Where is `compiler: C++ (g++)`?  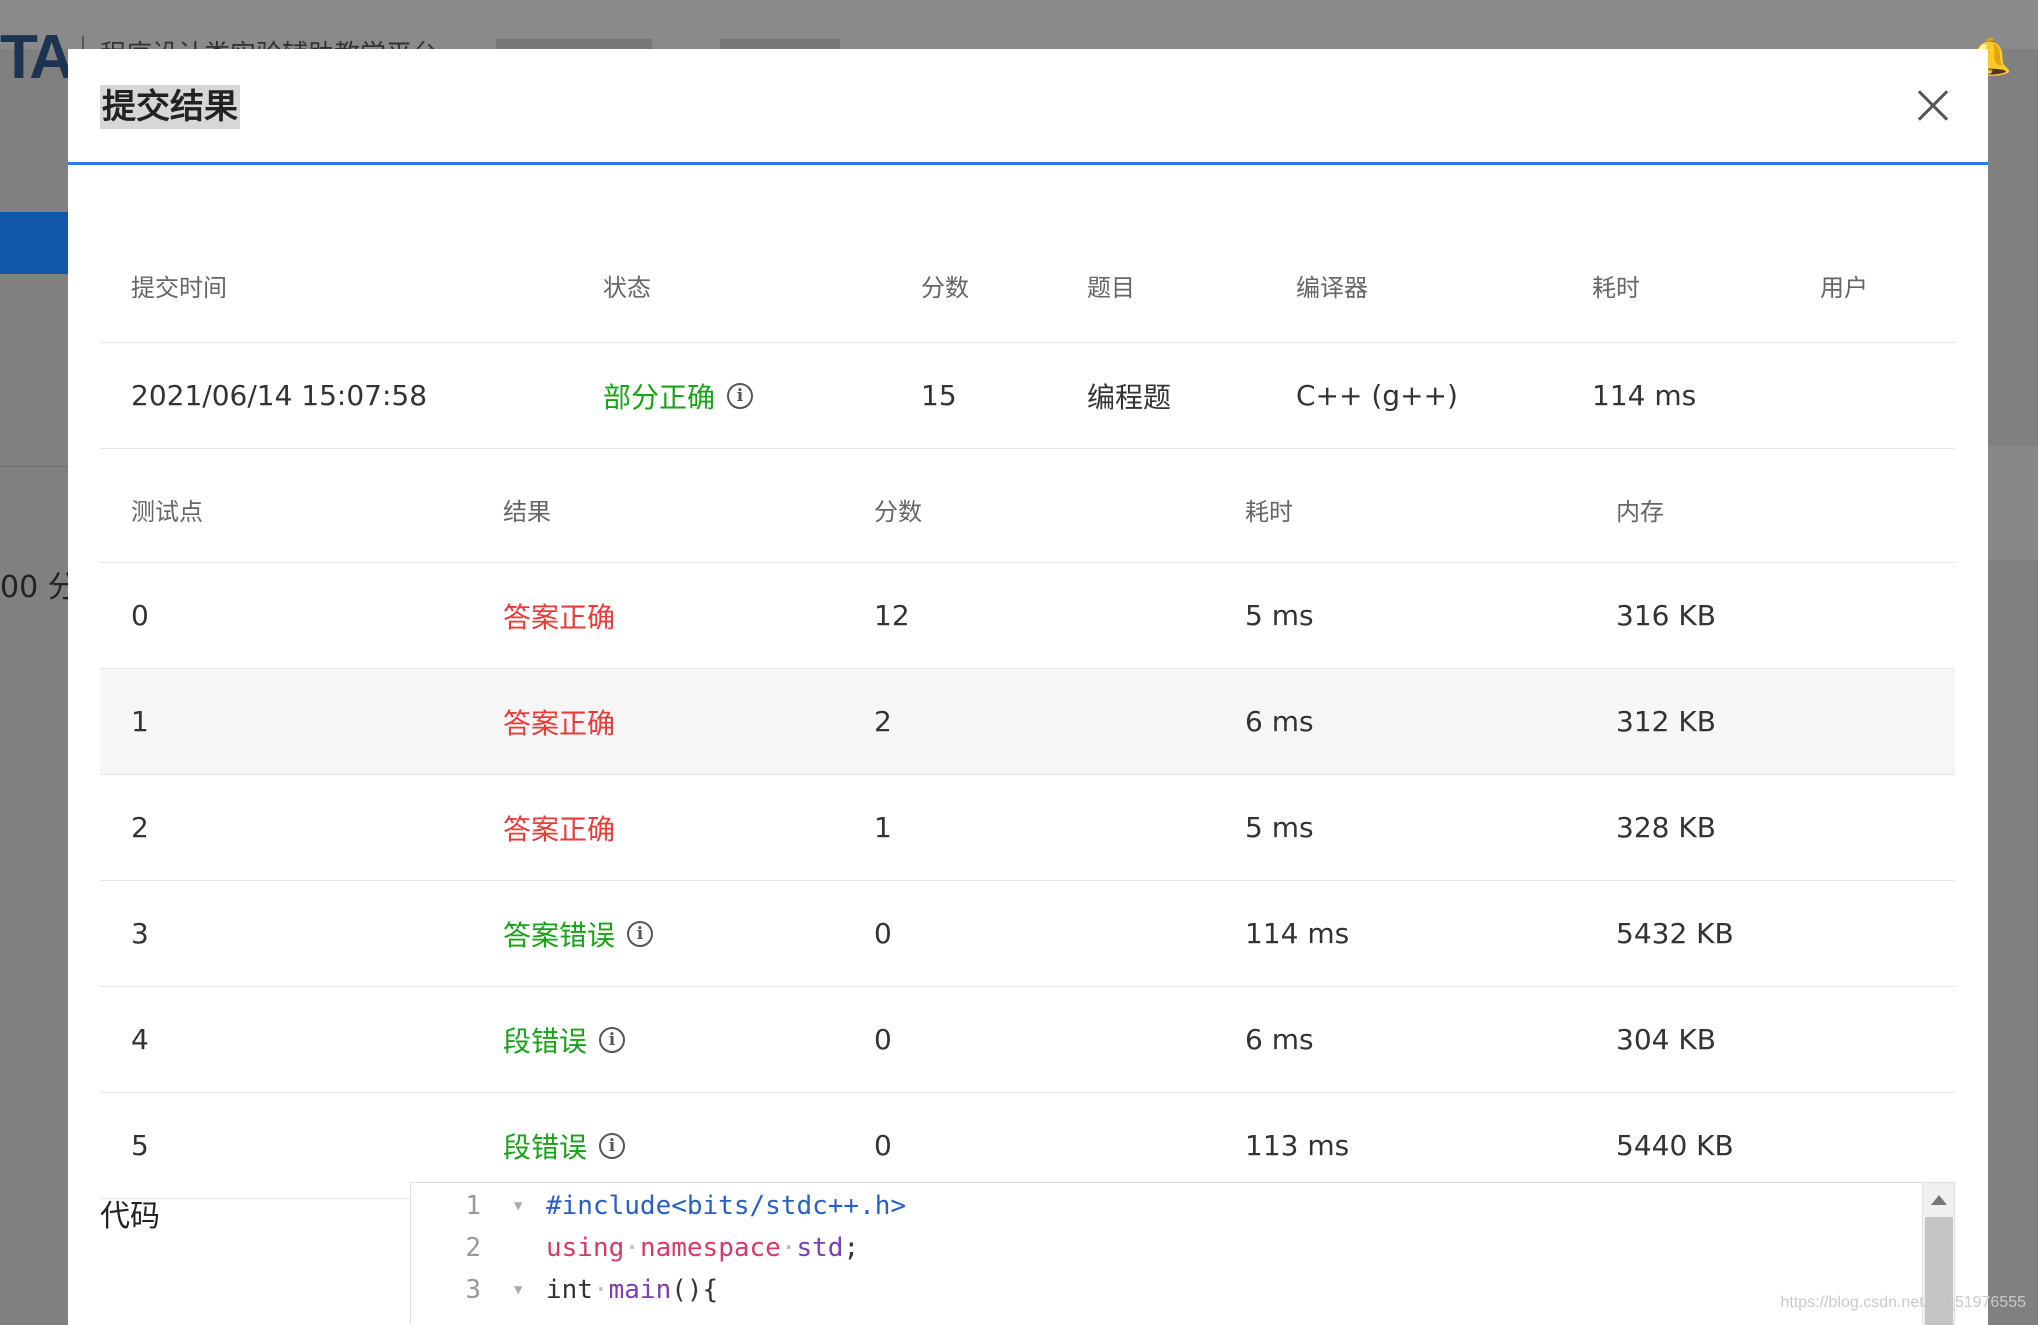
compiler: C++ (g++) is located at coordinates (1377, 395).